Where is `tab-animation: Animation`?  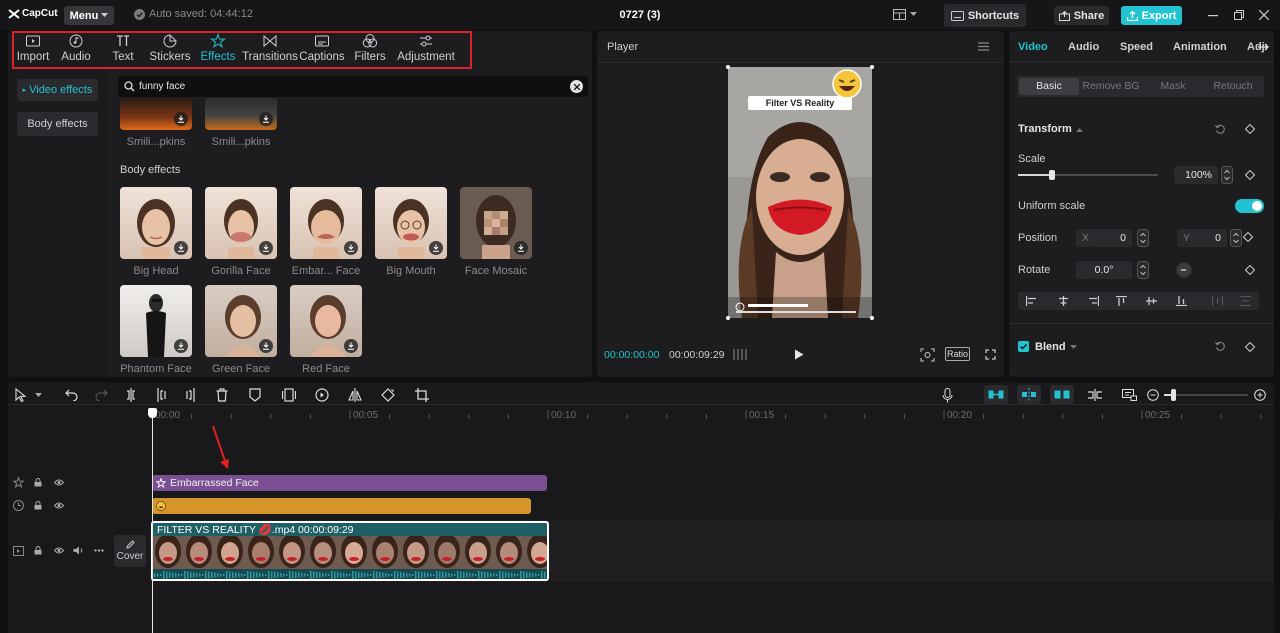
tab-animation: Animation is located at coordinates (1200, 47).